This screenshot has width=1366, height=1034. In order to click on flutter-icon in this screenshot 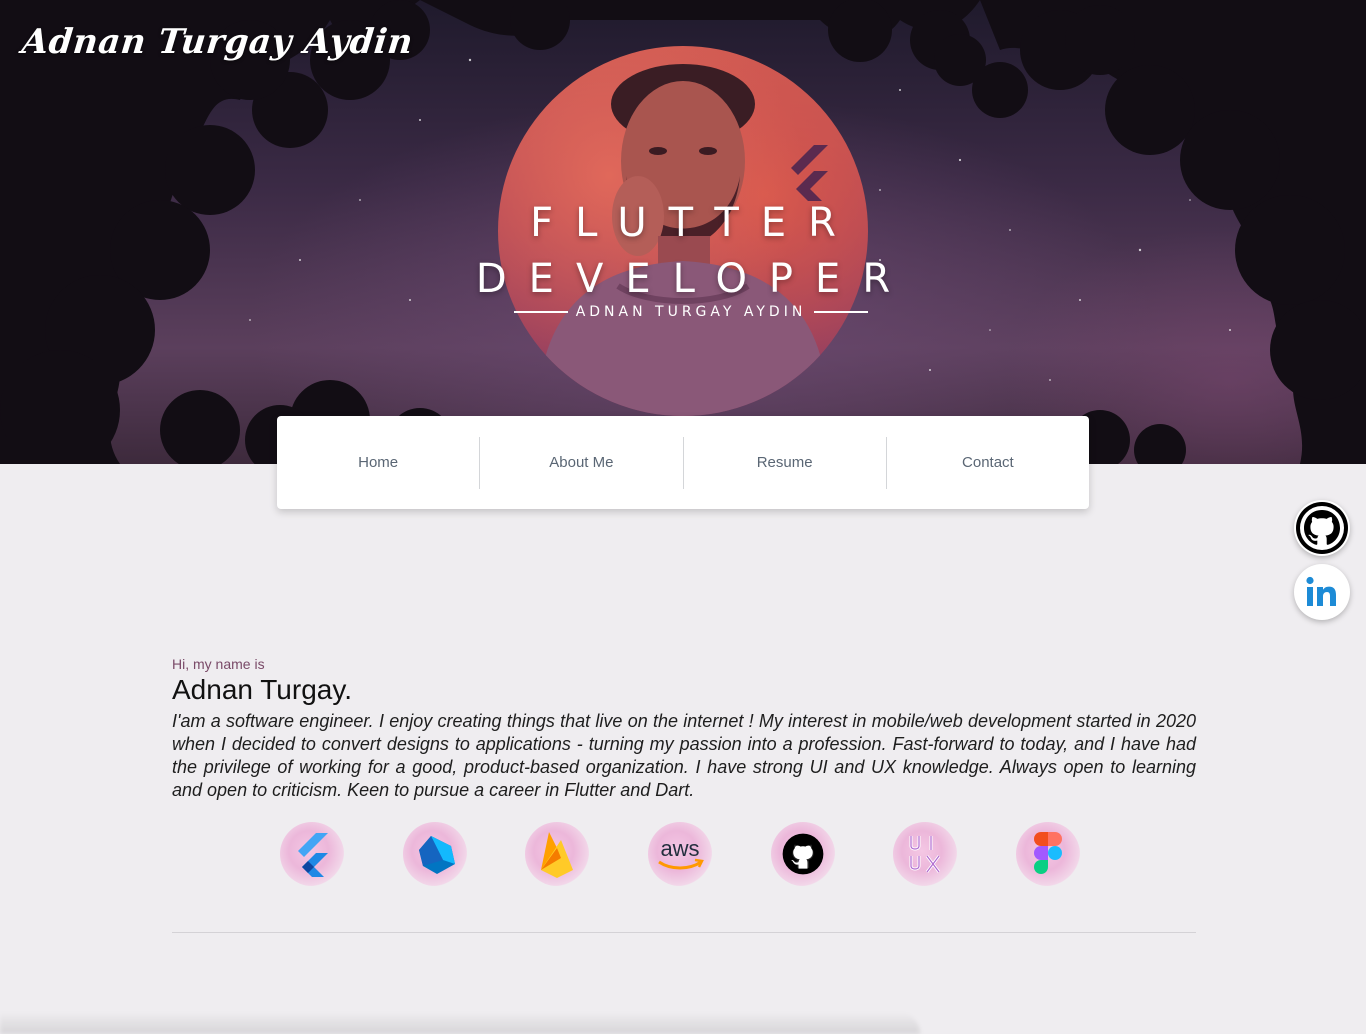, I will do `click(313, 855)`.